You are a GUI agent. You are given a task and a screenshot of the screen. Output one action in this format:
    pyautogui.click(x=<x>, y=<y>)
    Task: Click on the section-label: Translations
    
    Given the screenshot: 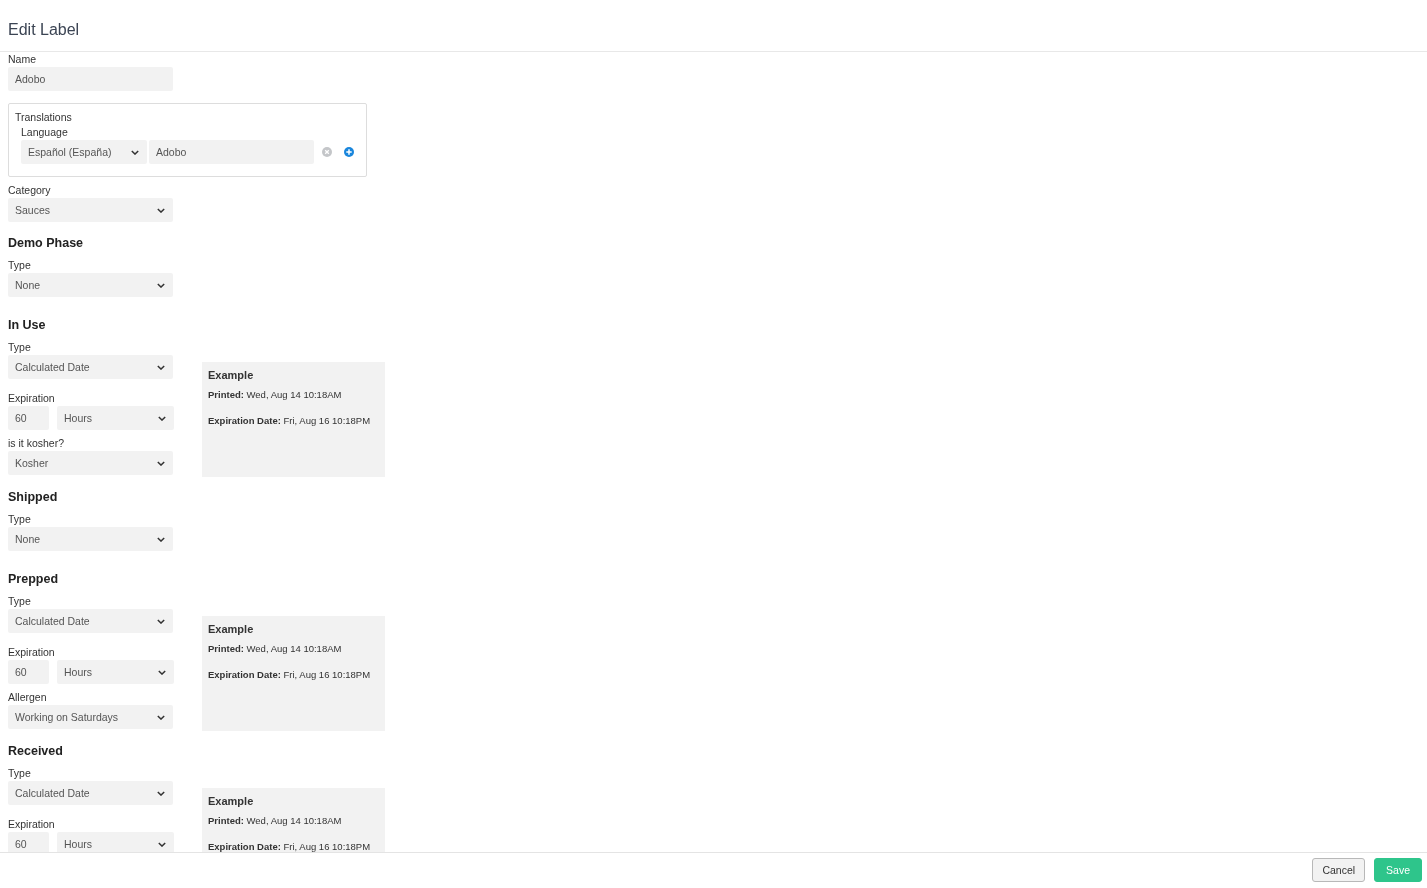 What is the action you would take?
    pyautogui.click(x=43, y=117)
    